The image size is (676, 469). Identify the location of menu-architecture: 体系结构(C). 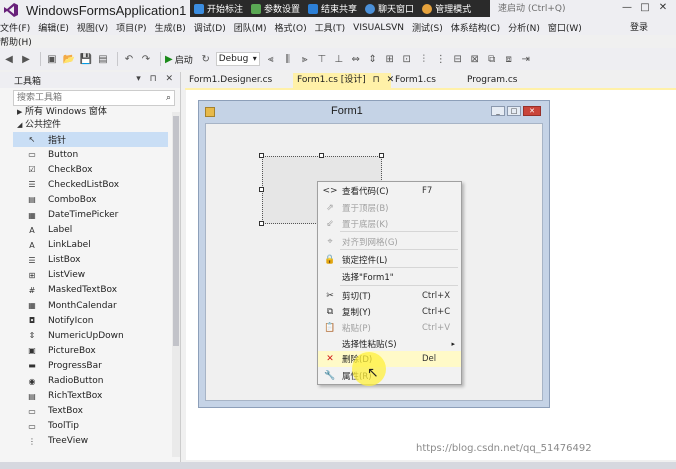
(479, 27).